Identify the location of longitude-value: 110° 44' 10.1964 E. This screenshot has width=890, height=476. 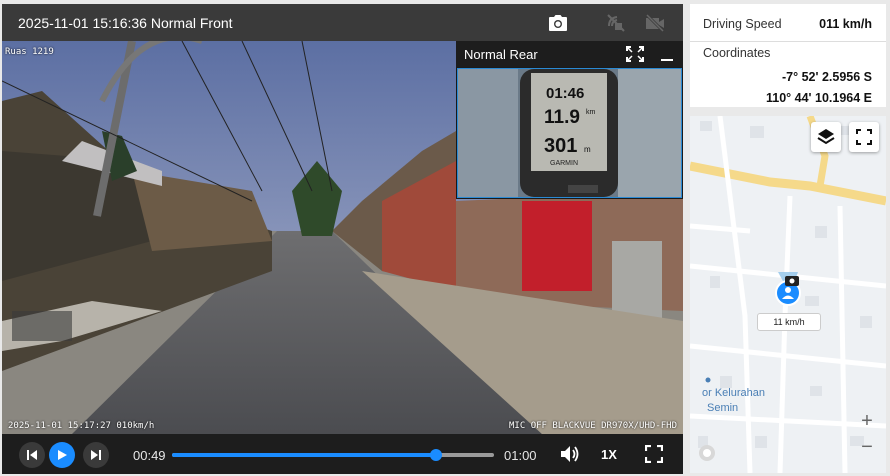
(819, 98).